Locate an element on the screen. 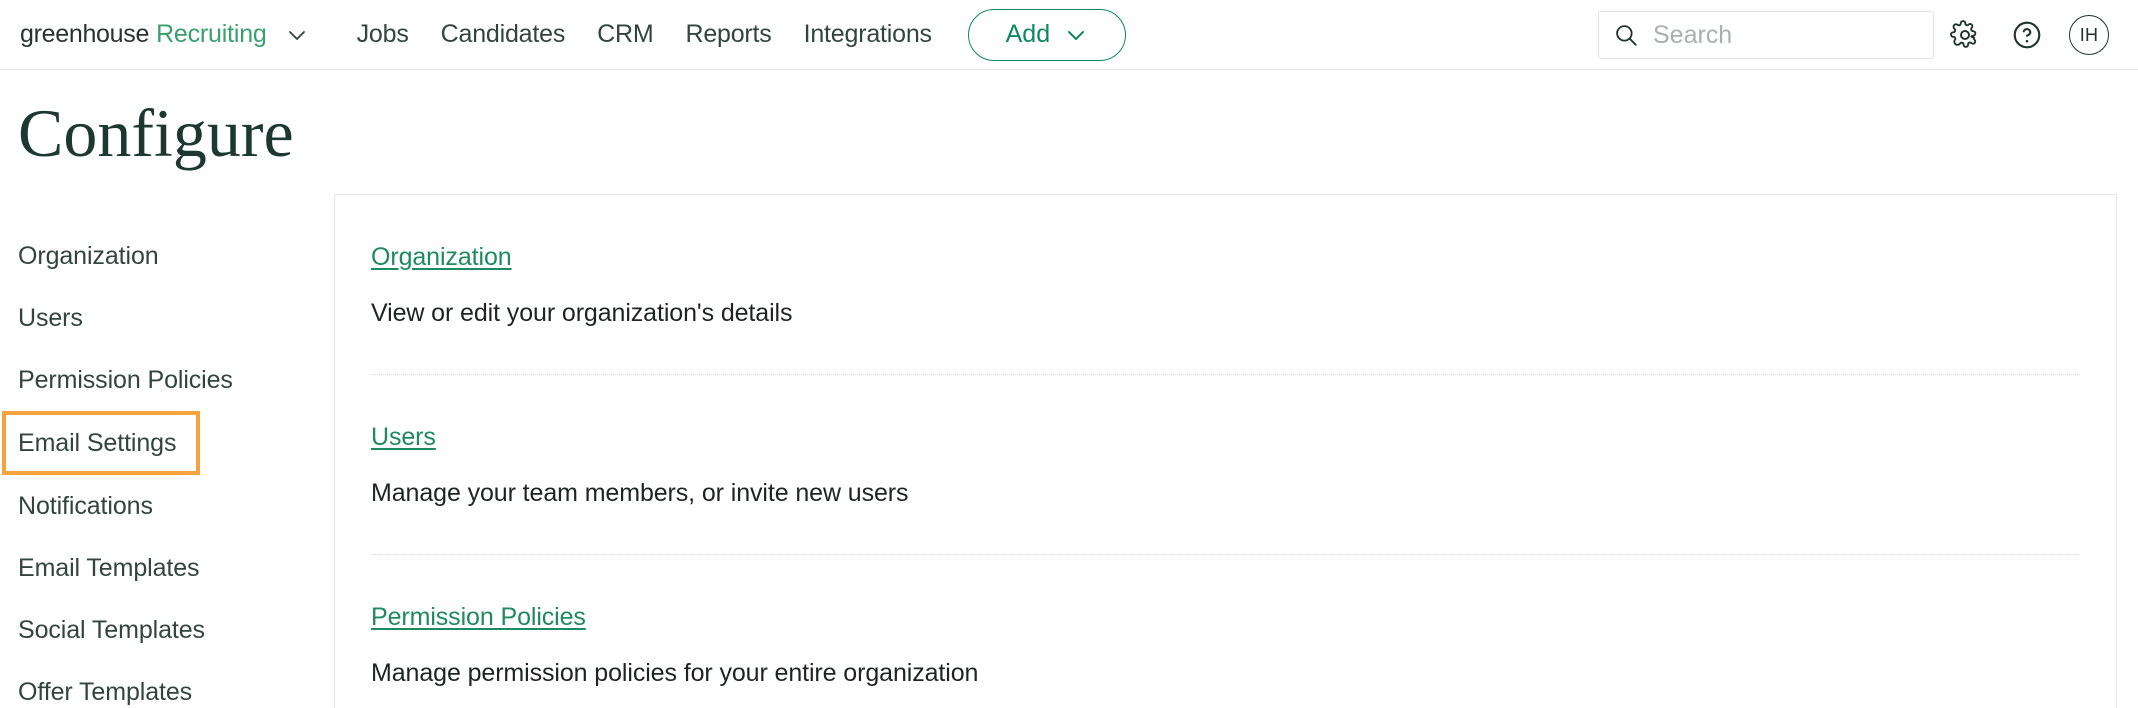  help-button is located at coordinates (2027, 35).